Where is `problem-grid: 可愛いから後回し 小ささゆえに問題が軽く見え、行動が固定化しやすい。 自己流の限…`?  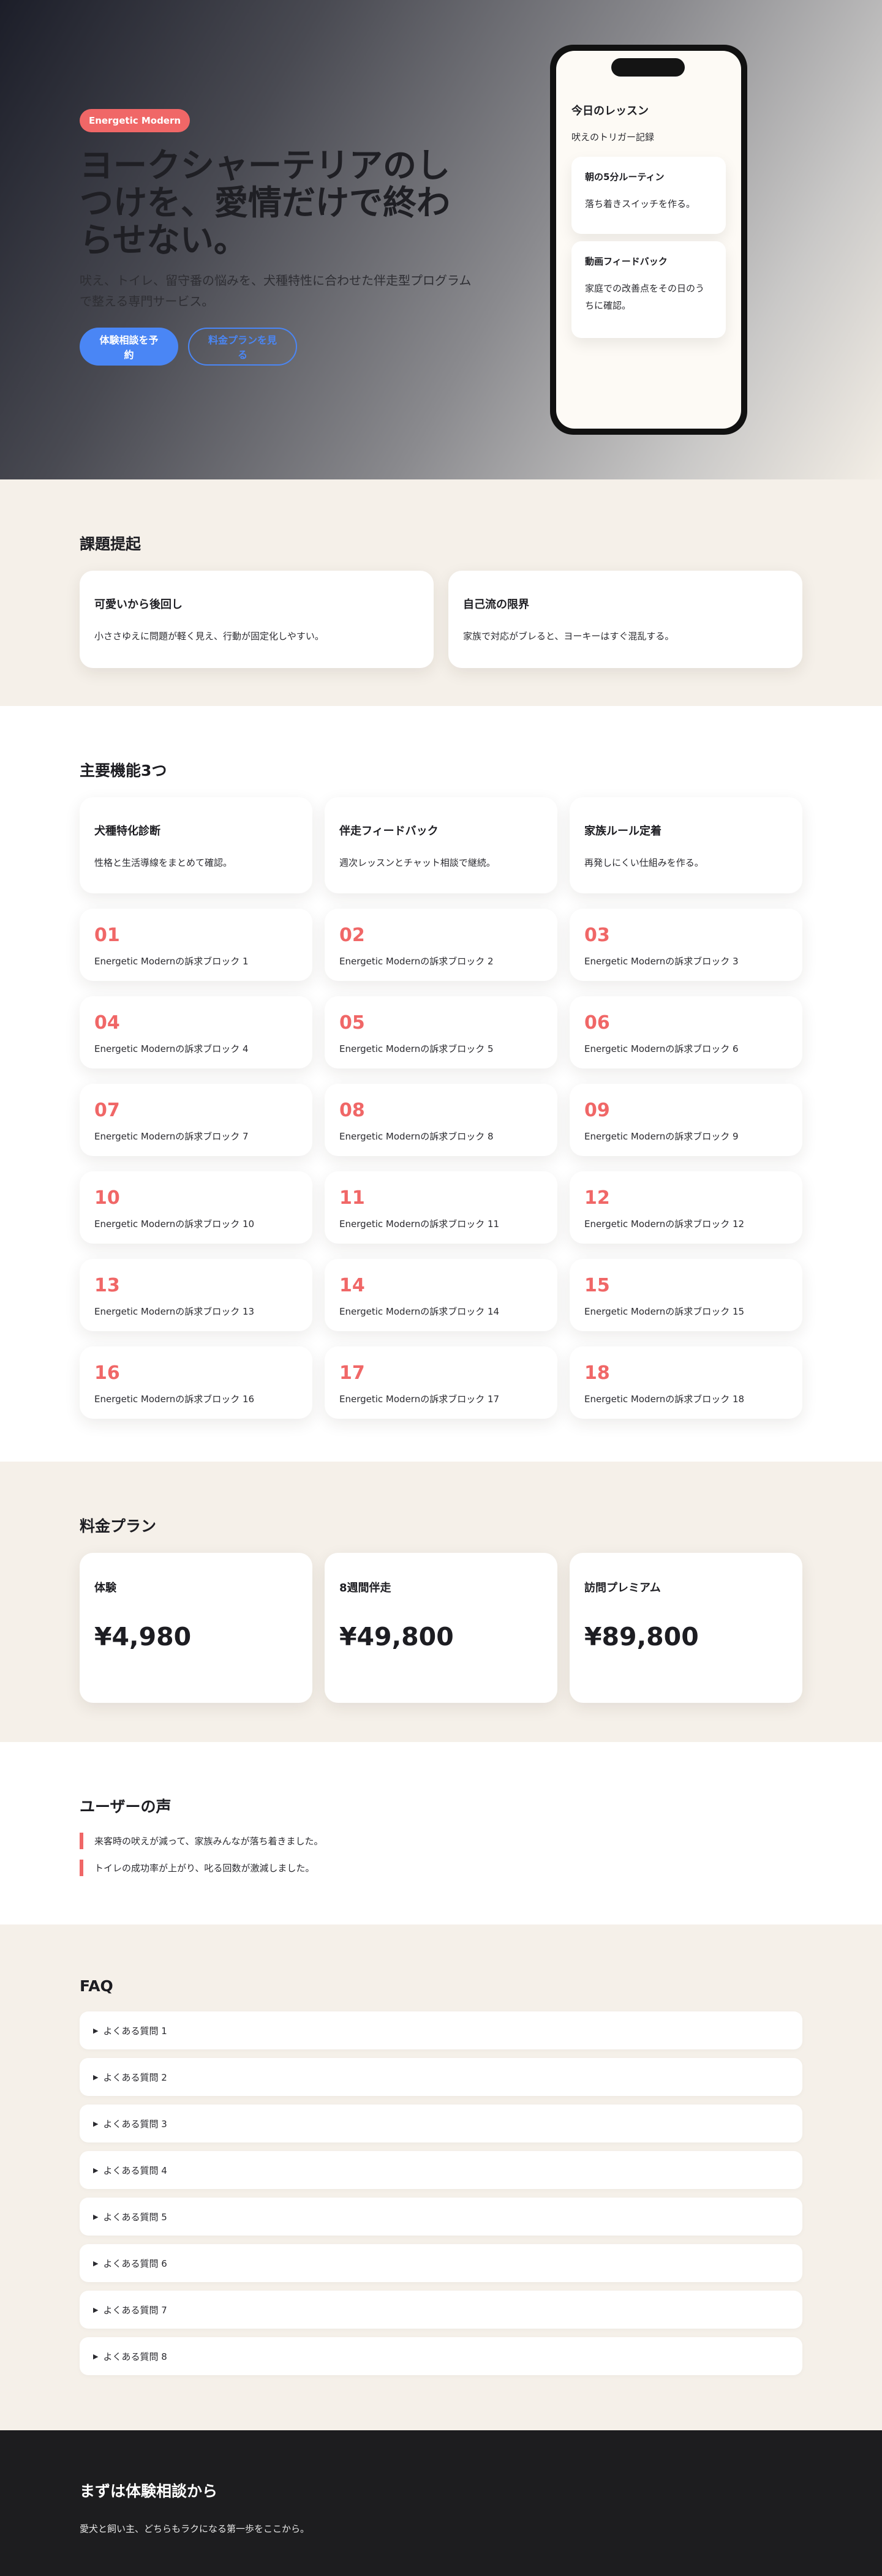 problem-grid: 可愛いから後回し 小ささゆえに問題が軽く見え、行動が固定化しやすい。 自己流の限… is located at coordinates (441, 619).